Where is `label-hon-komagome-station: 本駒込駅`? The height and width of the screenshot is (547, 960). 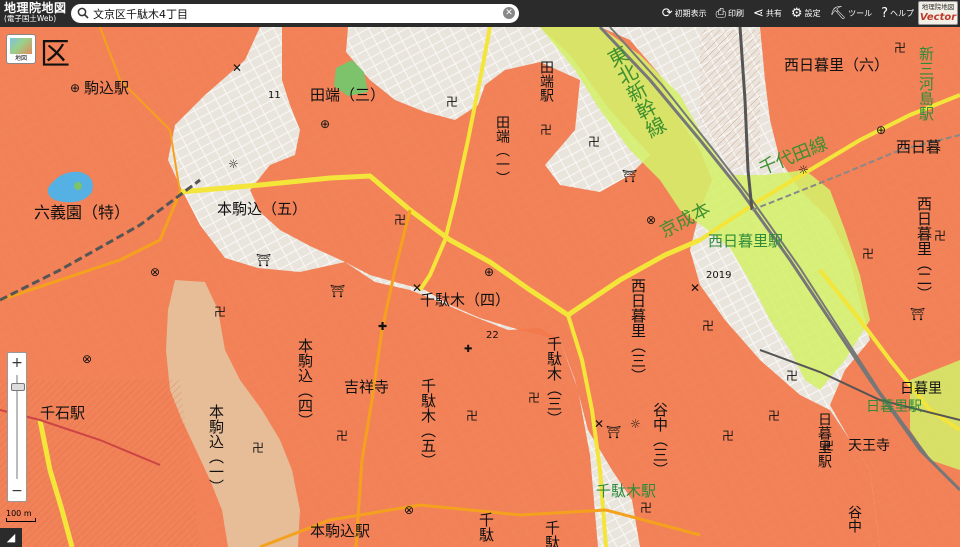 label-hon-komagome-station: 本駒込駅 is located at coordinates (340, 531).